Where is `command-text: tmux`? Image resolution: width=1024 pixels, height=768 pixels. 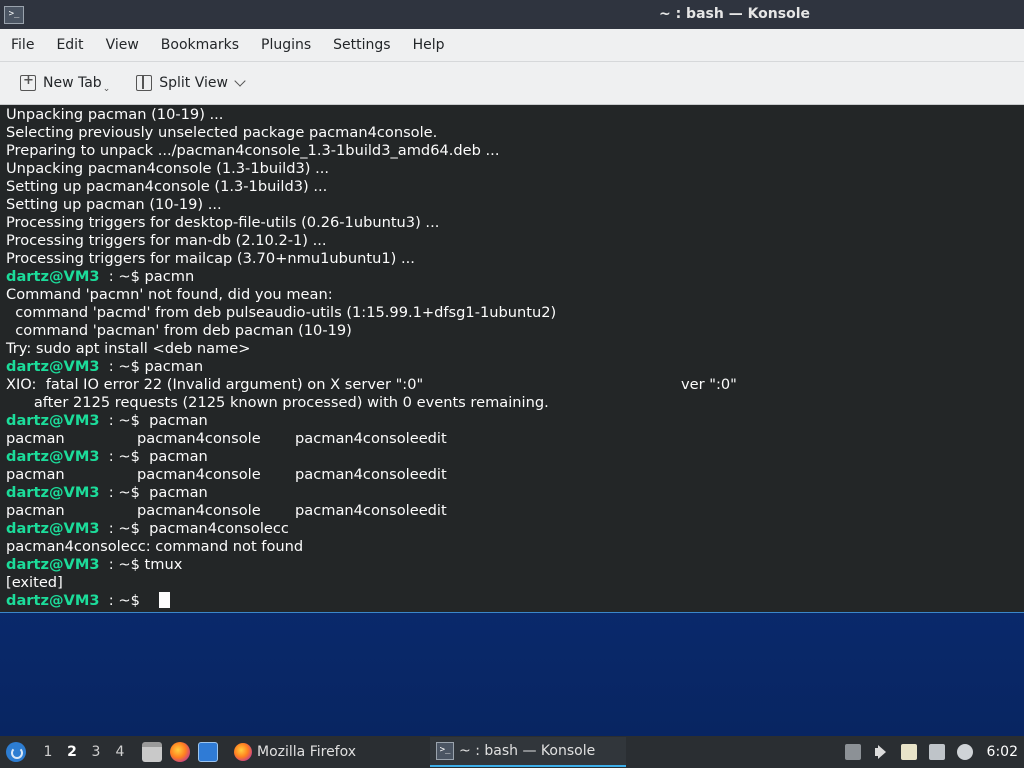 command-text: tmux is located at coordinates (163, 564).